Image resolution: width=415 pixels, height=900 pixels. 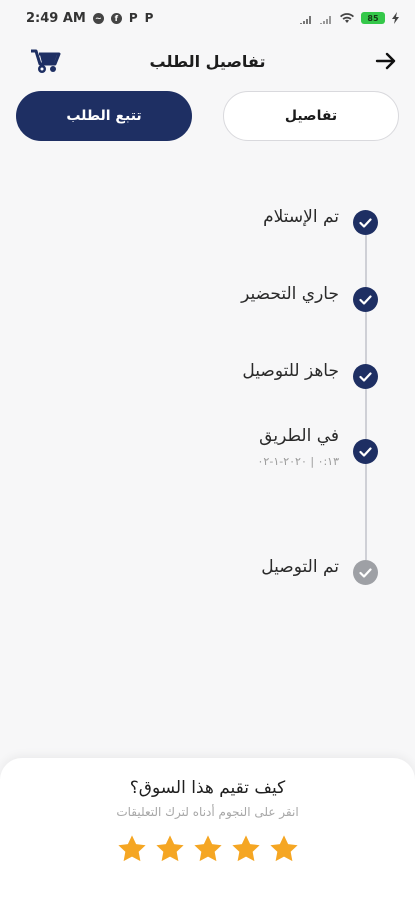 I want to click on step-preparing-label: جاري التحضير, so click(x=290, y=294).